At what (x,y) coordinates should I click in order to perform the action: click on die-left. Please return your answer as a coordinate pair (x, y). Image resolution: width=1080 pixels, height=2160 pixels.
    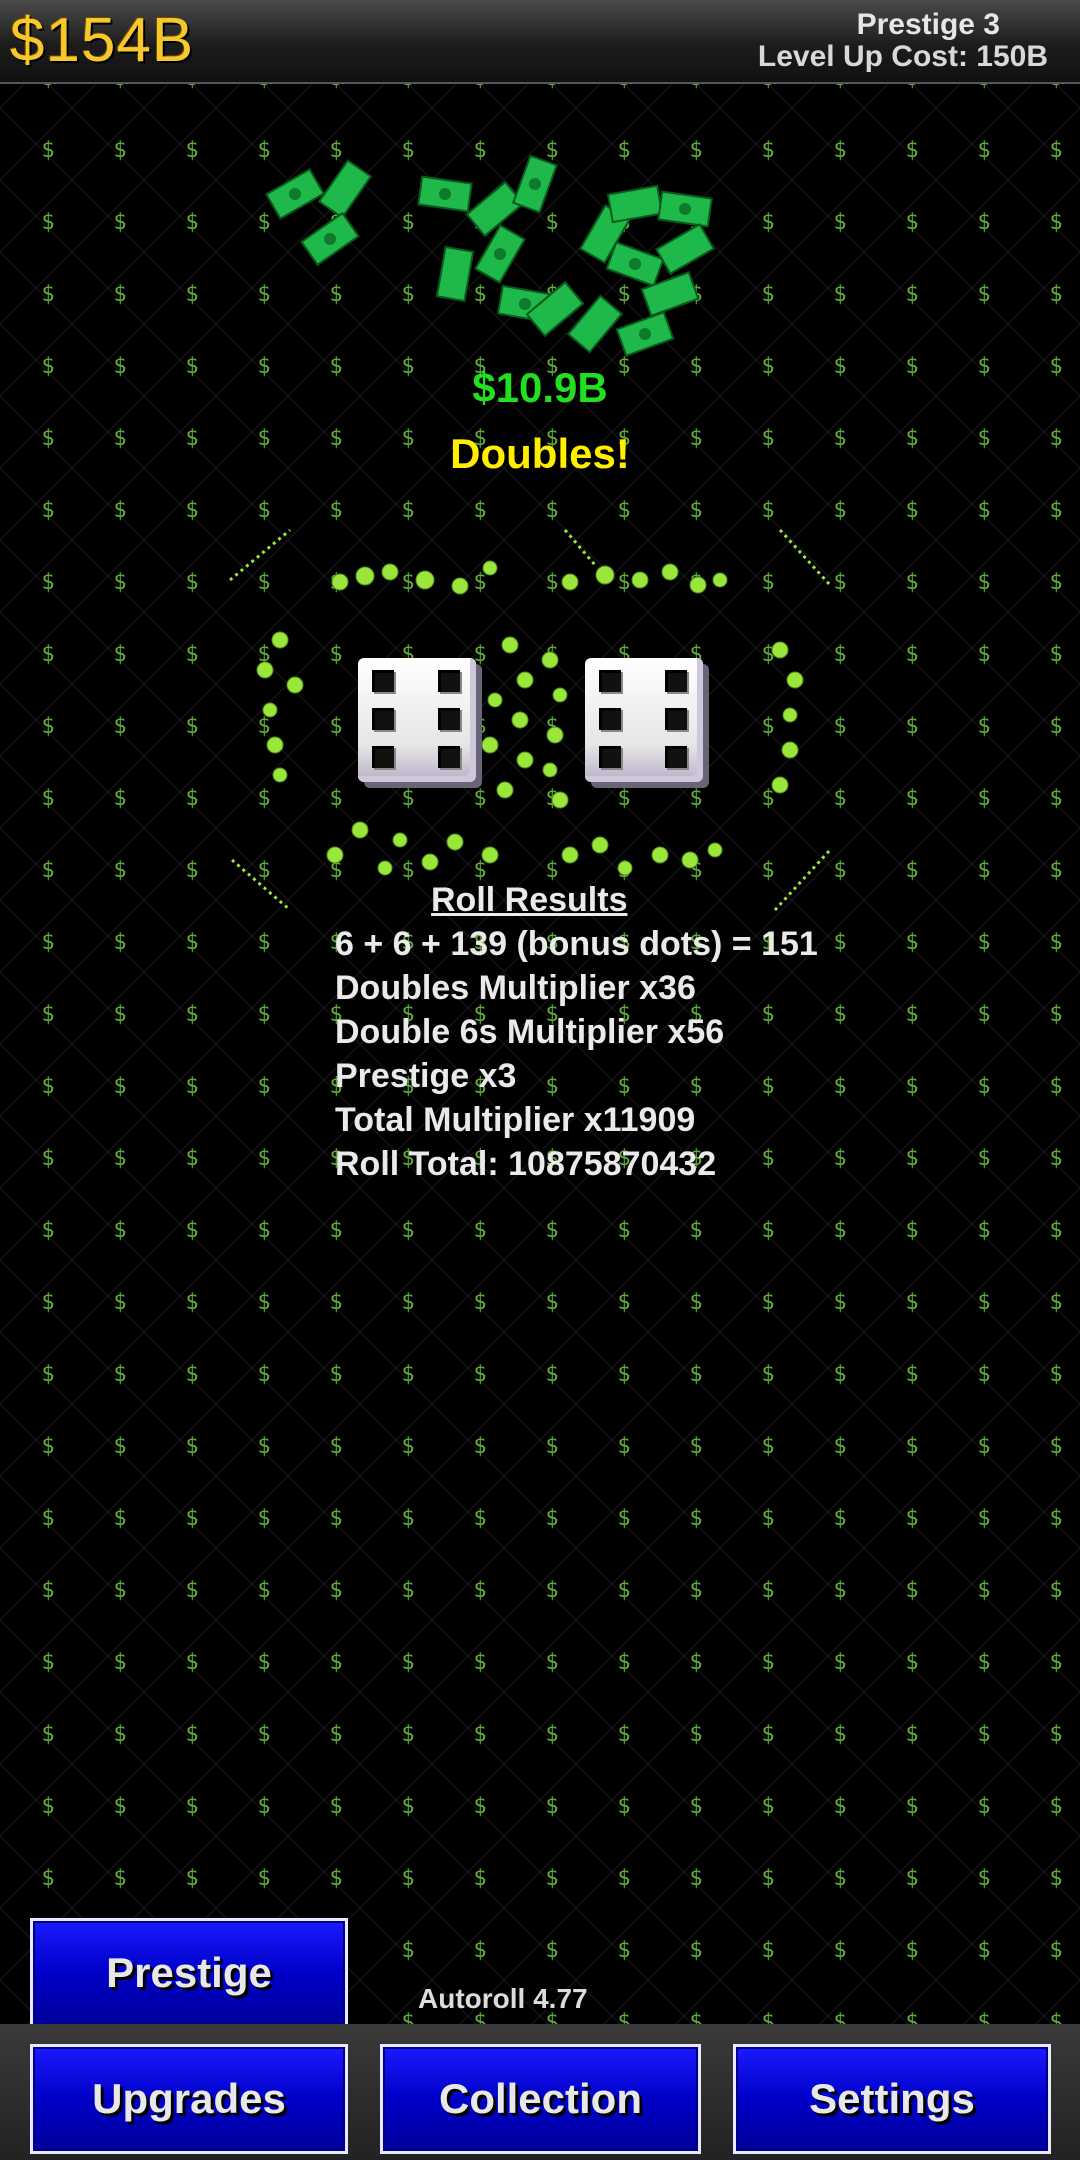
    Looking at the image, I should click on (417, 720).